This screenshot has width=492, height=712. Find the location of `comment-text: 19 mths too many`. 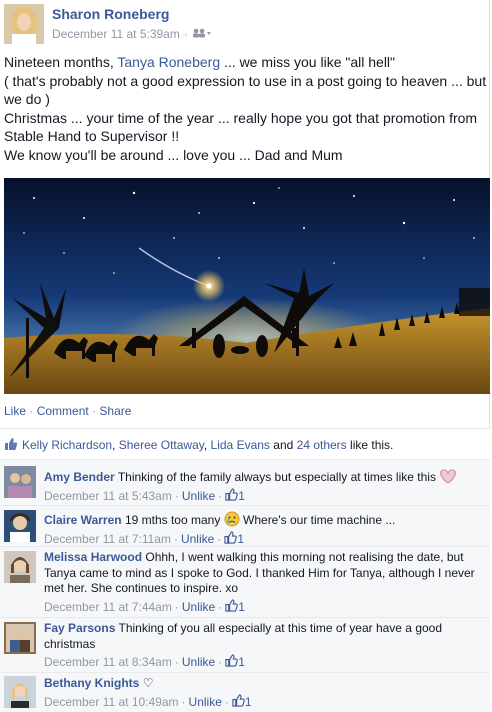

comment-text: 19 mths too many is located at coordinates (172, 520).